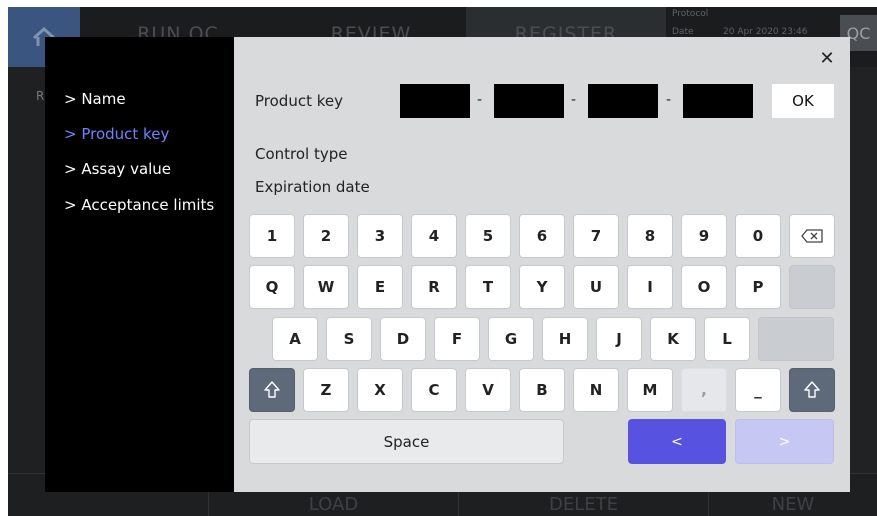 The height and width of the screenshot is (516, 877). I want to click on key-r: R, so click(434, 287).